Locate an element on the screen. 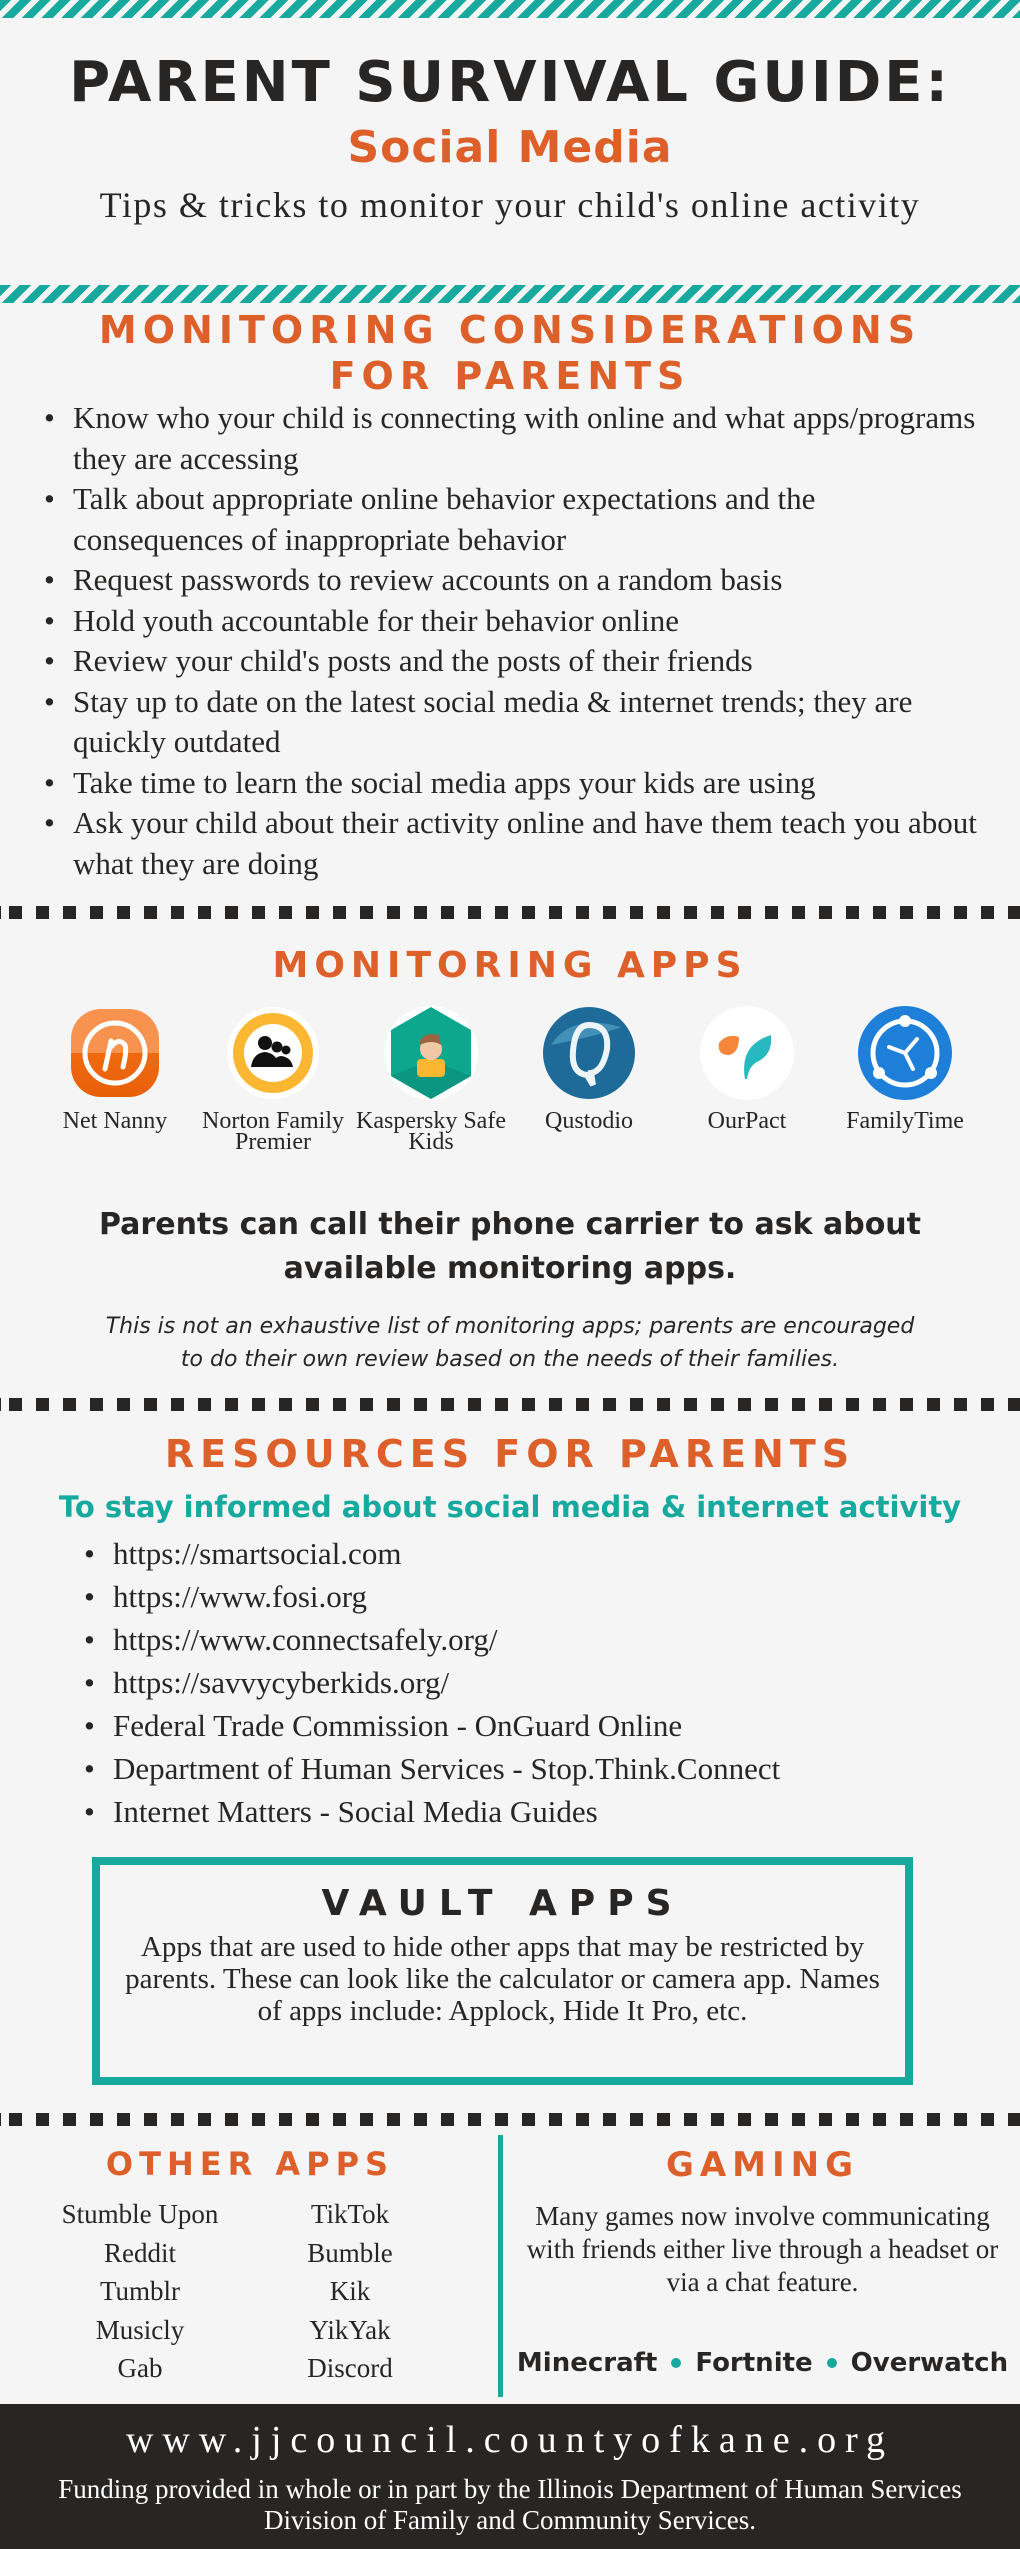 The width and height of the screenshot is (1020, 2549). other-app-item: TikTok is located at coordinates (350, 2214).